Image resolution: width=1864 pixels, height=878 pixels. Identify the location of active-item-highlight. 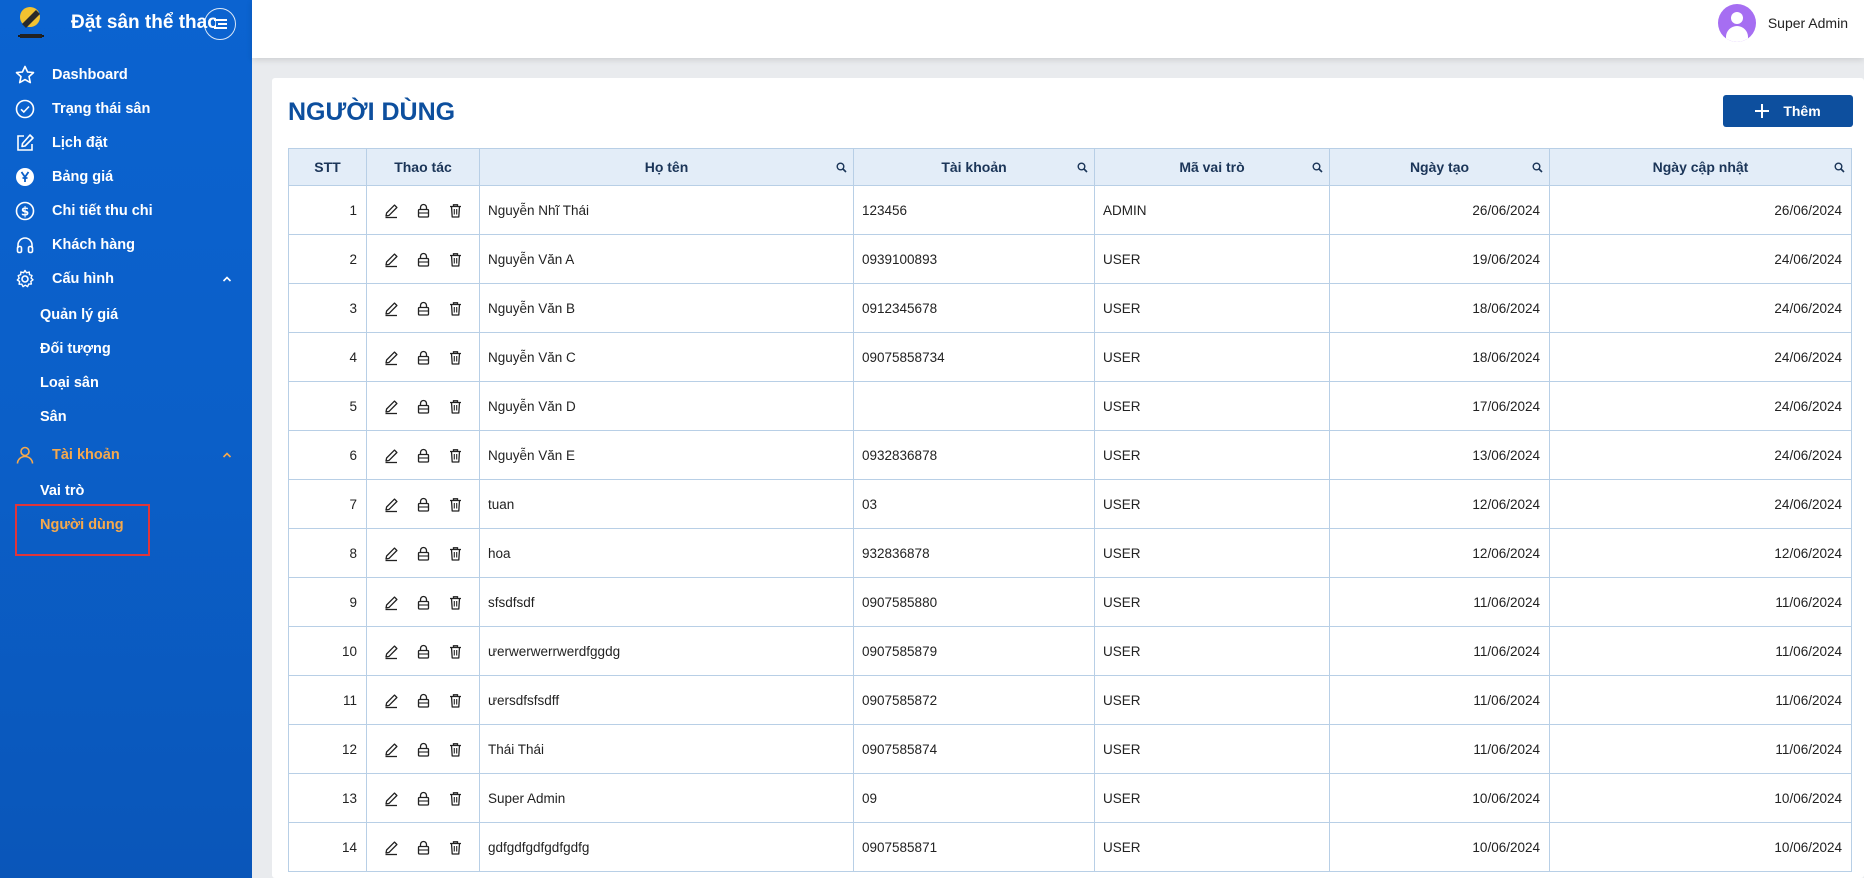
(82, 530).